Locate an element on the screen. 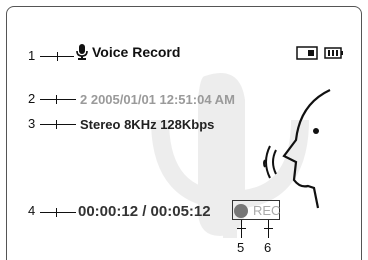  rec-label: REC is located at coordinates (267, 210).